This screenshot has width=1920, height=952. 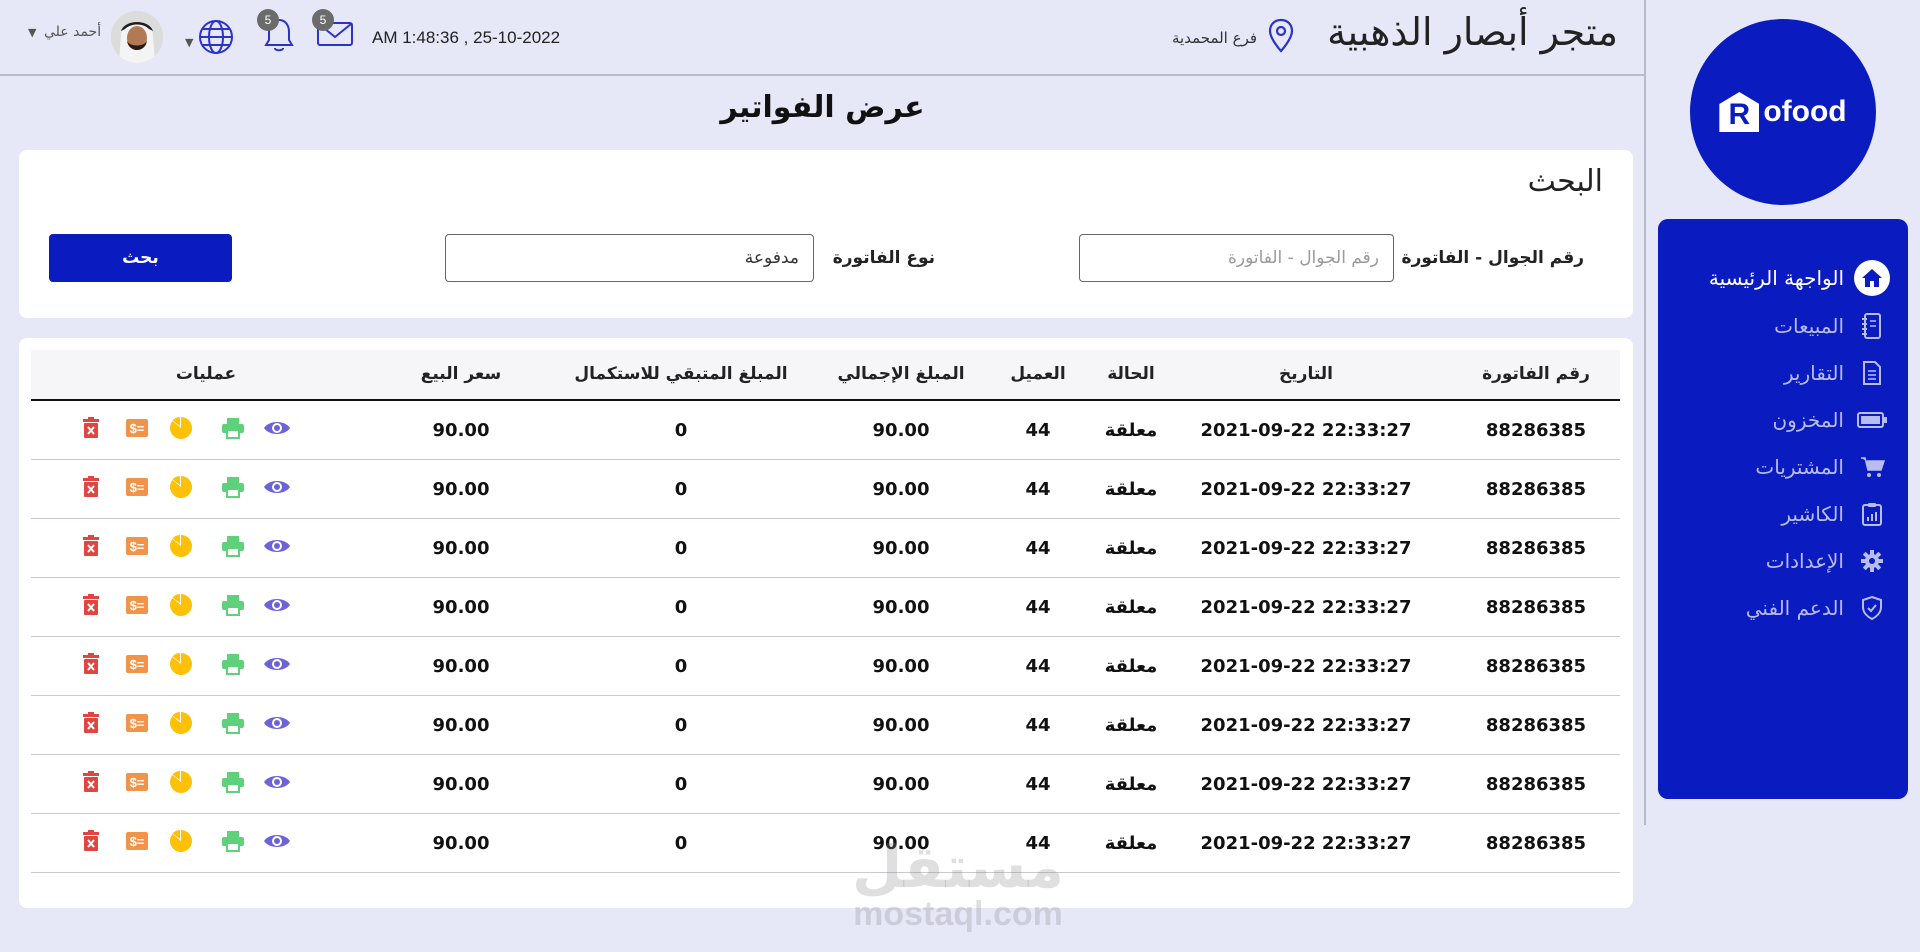 I want to click on chevron-down-icon: ▼, so click(x=189, y=42).